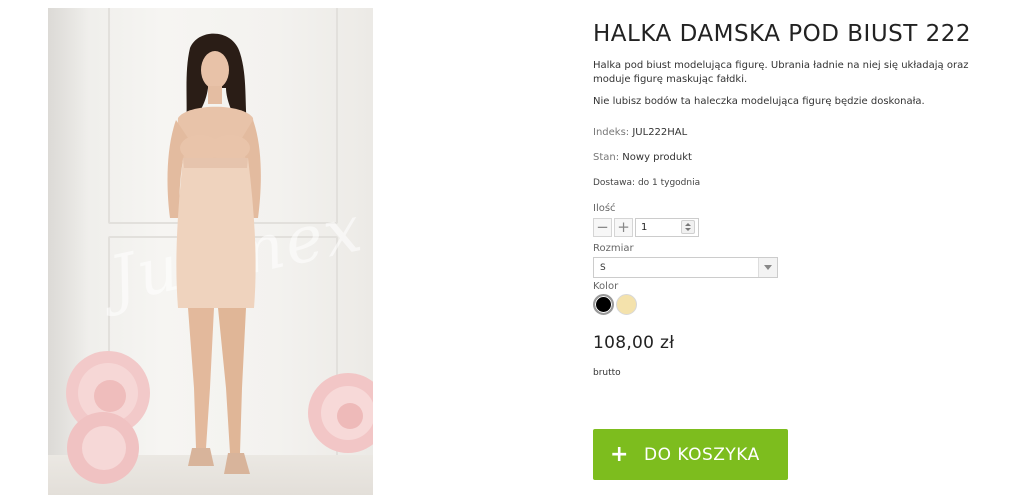 The width and height of the screenshot is (1024, 495). I want to click on index-value: JUL222HAL, so click(660, 132).